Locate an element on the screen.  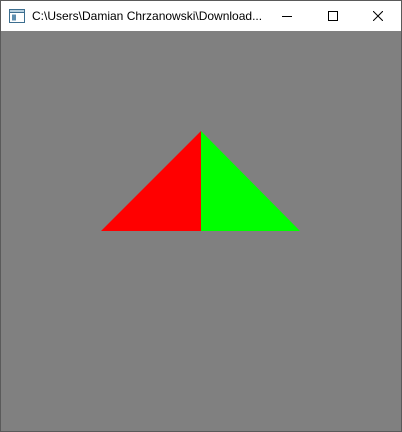
scene-svg is located at coordinates (200, 181).